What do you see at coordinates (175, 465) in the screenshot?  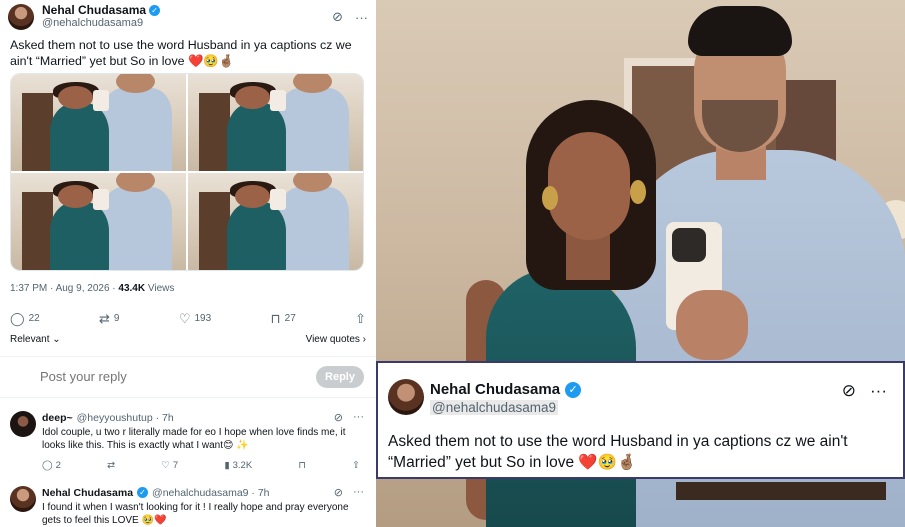 I see `like-count: 7` at bounding box center [175, 465].